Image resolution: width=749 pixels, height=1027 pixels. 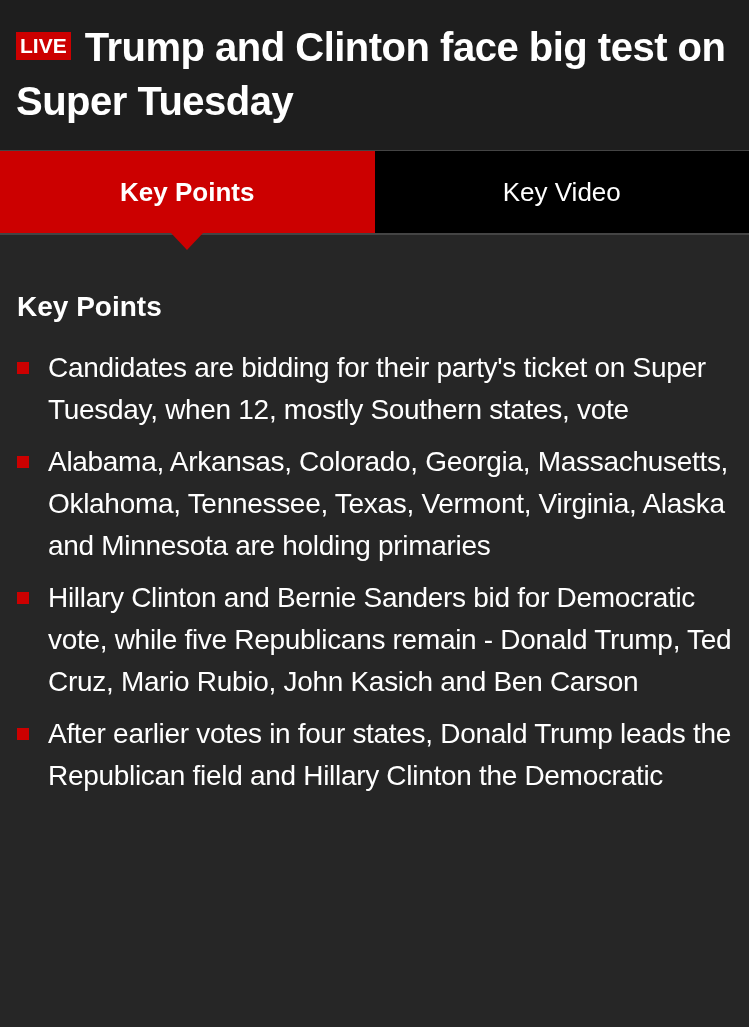 What do you see at coordinates (377, 389) in the screenshot?
I see `key-point-text: Candidates are bidding for their party's ticket on Super Tuesday, when 12, mostly Southern states, vote` at bounding box center [377, 389].